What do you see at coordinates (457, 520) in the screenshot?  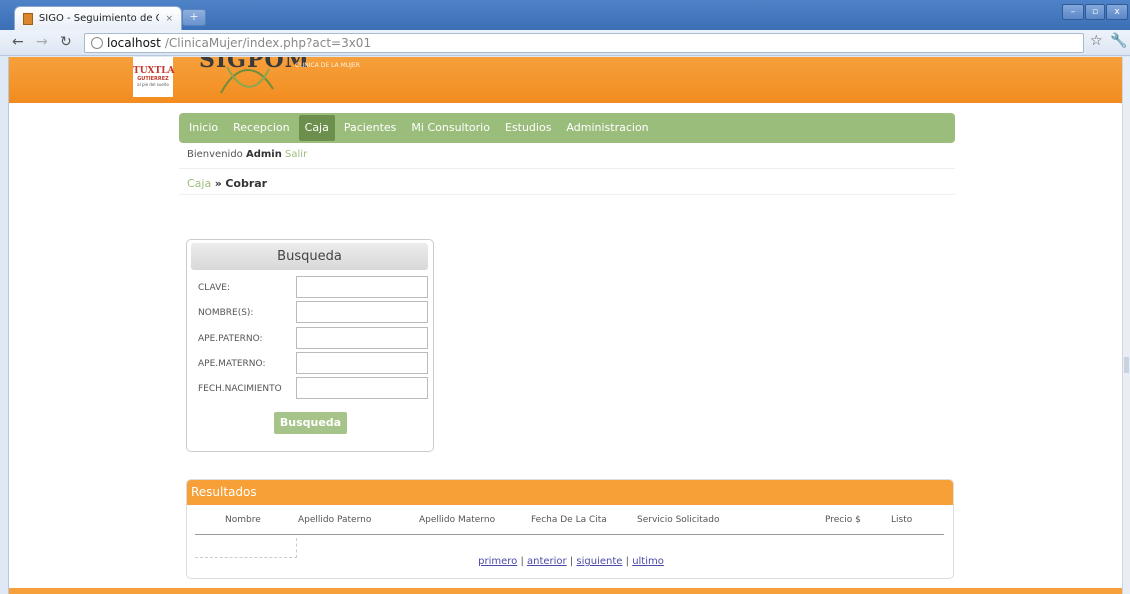 I see `col-apellido-materno: Apellido Materno` at bounding box center [457, 520].